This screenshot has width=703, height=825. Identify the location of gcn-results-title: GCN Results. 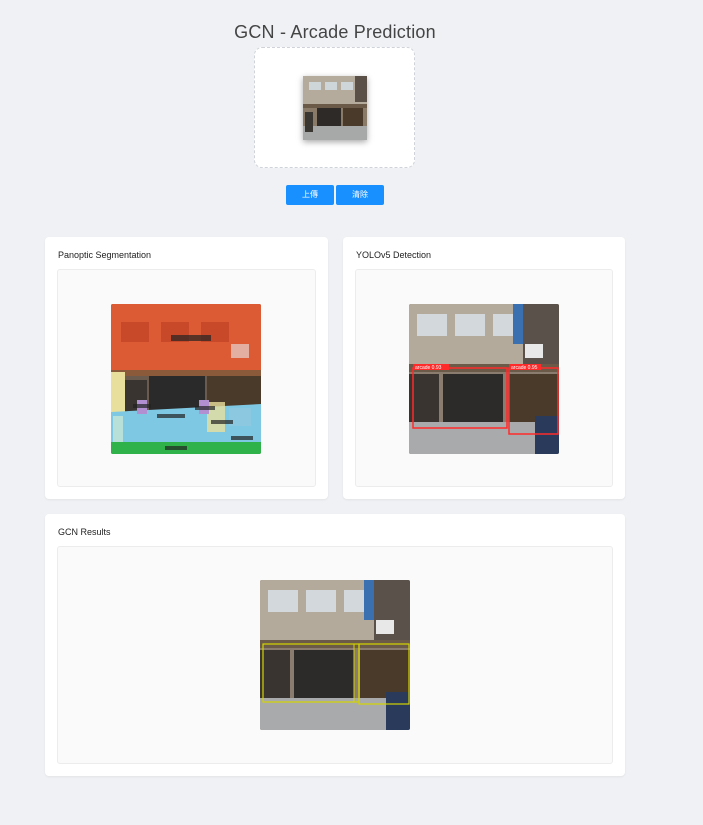
(84, 532).